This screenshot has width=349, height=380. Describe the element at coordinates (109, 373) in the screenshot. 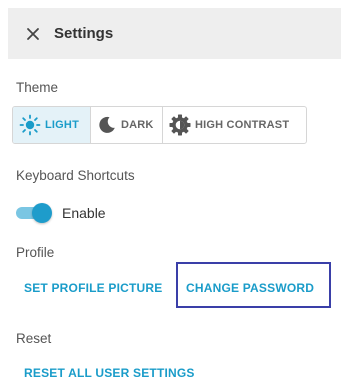

I see `reset-all-settings-button: RESET ALL USER SETTINGS` at that location.